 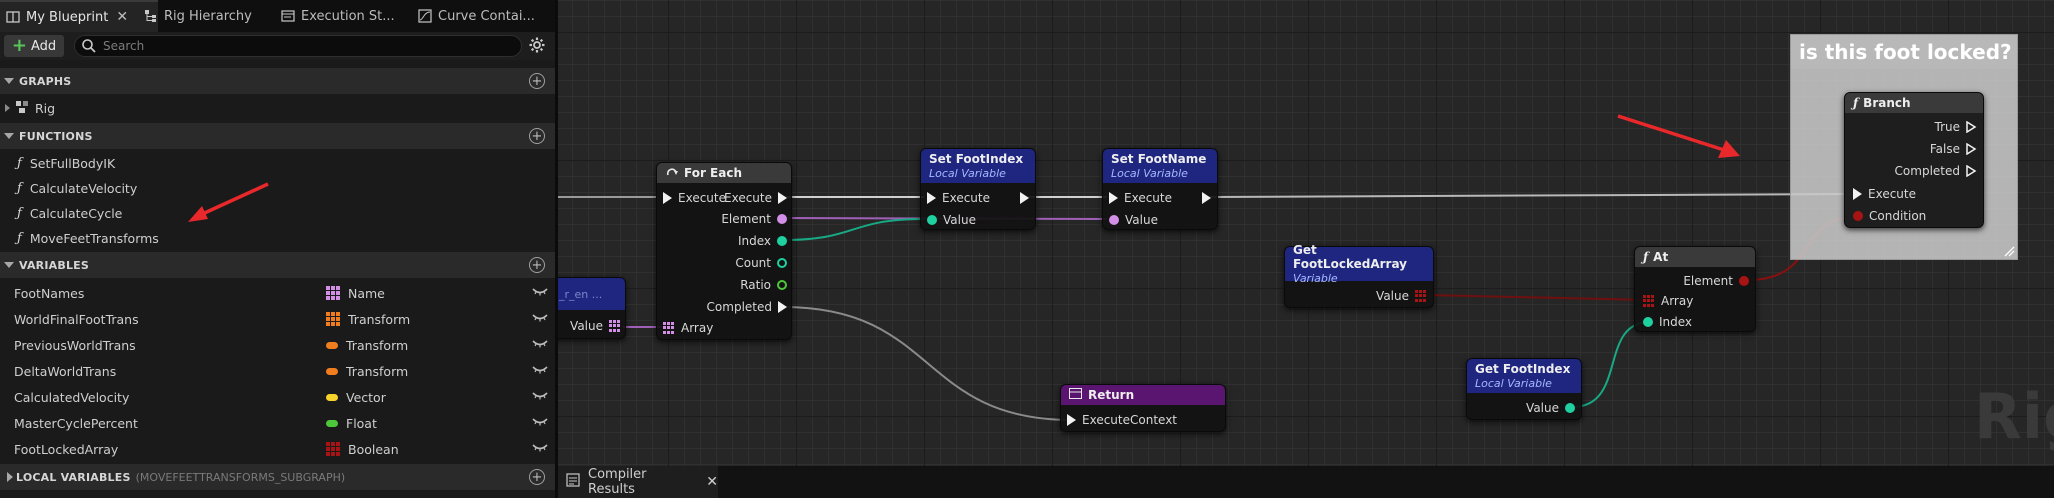 I want to click on add-local-variable-button: +, so click(x=537, y=477).